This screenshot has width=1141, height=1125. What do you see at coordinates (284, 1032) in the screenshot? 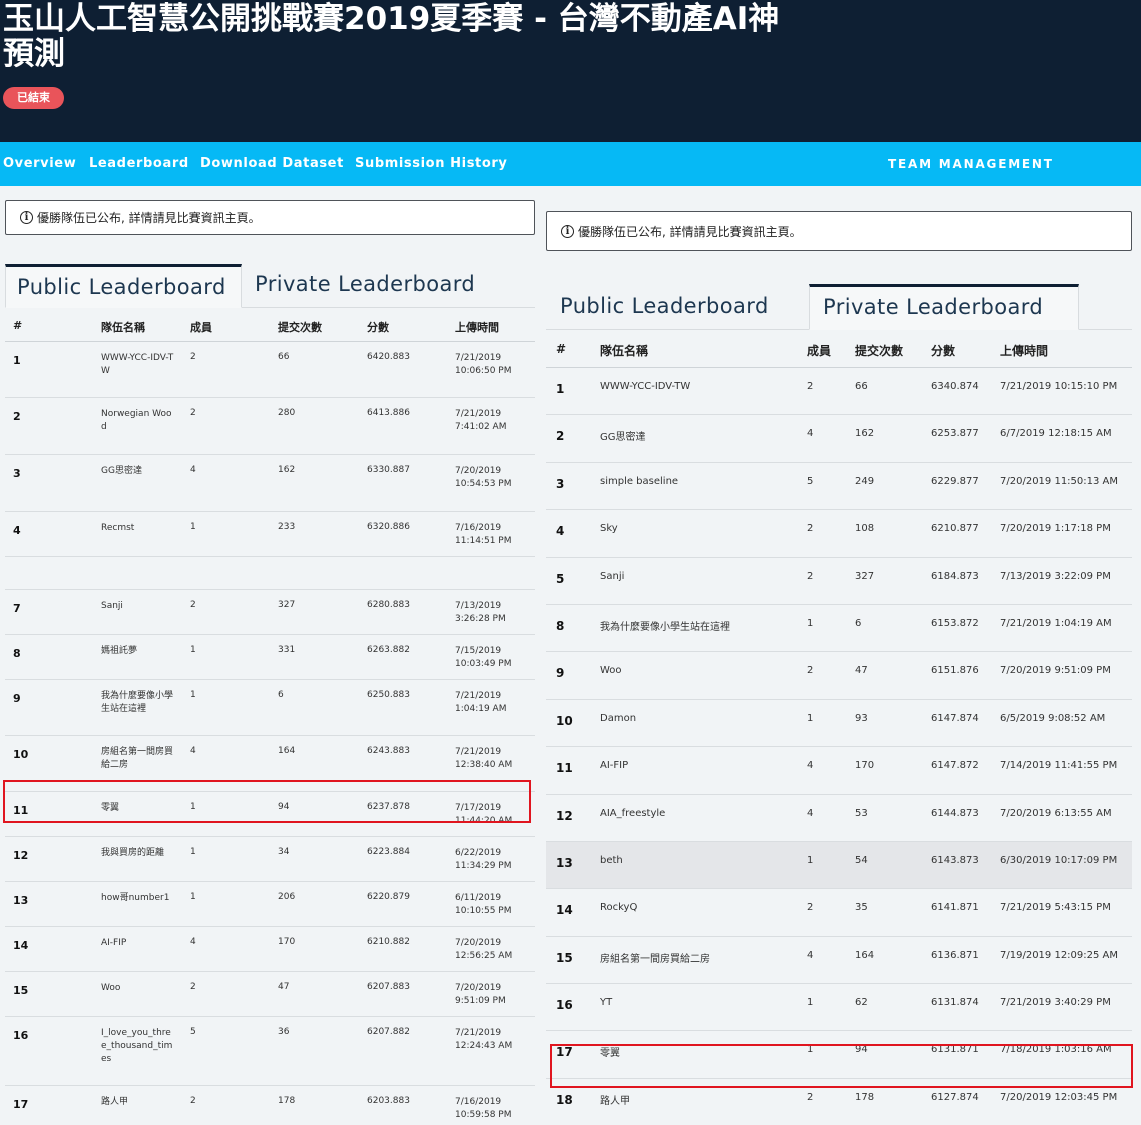
I see `cell-submissions: 36` at bounding box center [284, 1032].